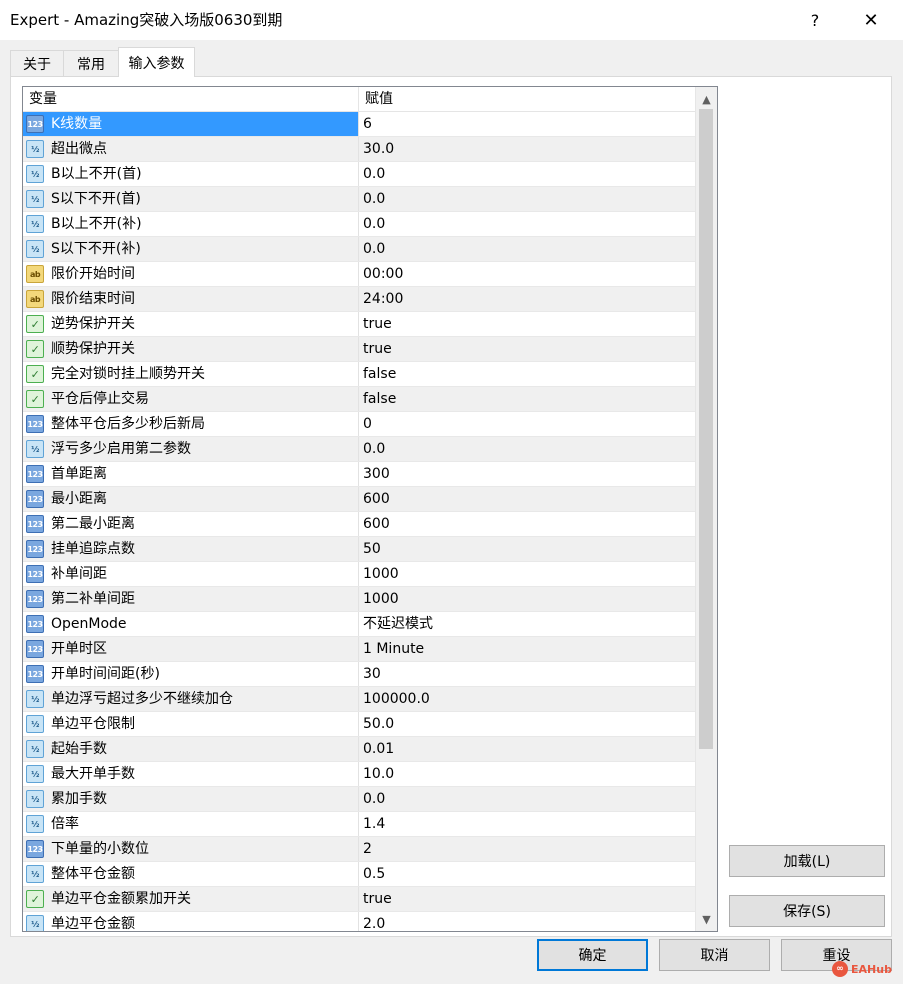 The image size is (903, 984). I want to click on load-button: 加载(L), so click(807, 861).